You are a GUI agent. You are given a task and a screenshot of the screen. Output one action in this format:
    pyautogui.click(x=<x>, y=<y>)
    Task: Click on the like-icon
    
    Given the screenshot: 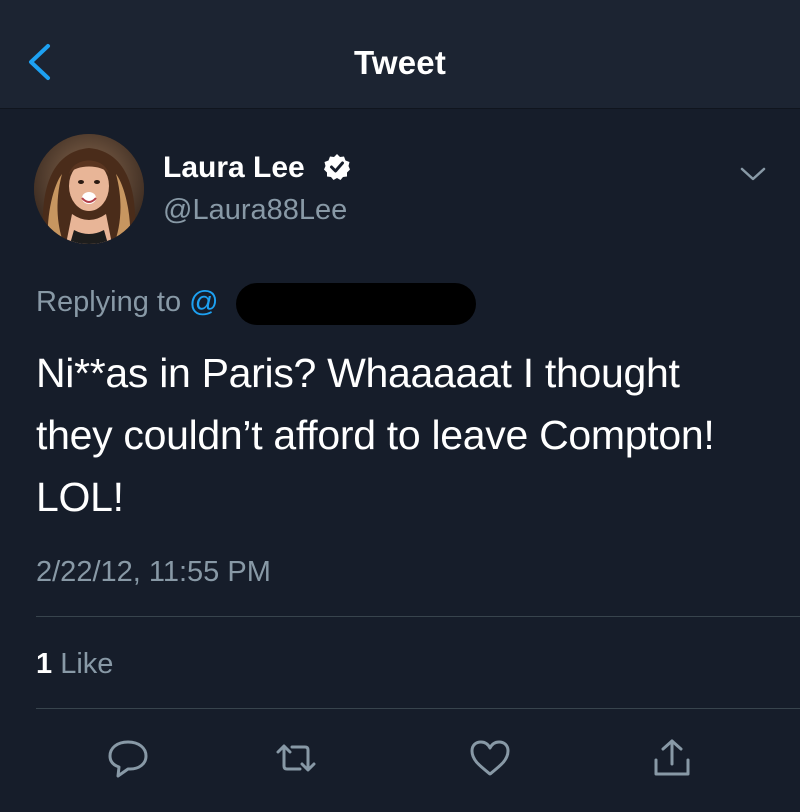 What is the action you would take?
    pyautogui.click(x=490, y=758)
    